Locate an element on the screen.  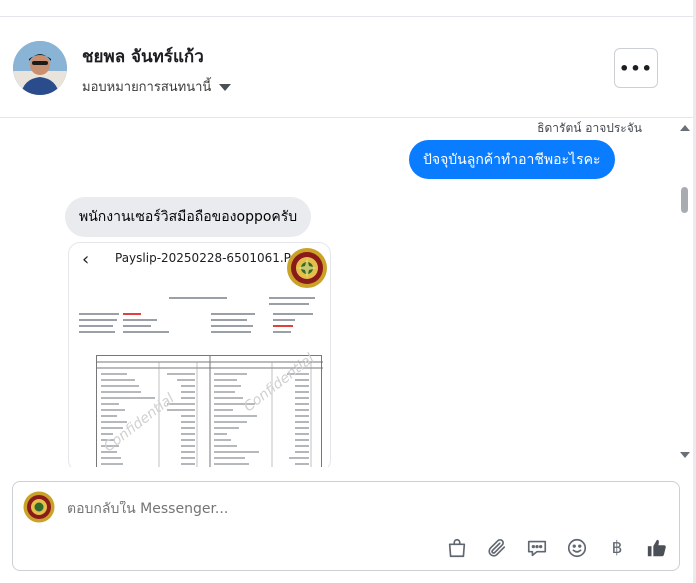
thumbs-up-icon is located at coordinates (657, 548).